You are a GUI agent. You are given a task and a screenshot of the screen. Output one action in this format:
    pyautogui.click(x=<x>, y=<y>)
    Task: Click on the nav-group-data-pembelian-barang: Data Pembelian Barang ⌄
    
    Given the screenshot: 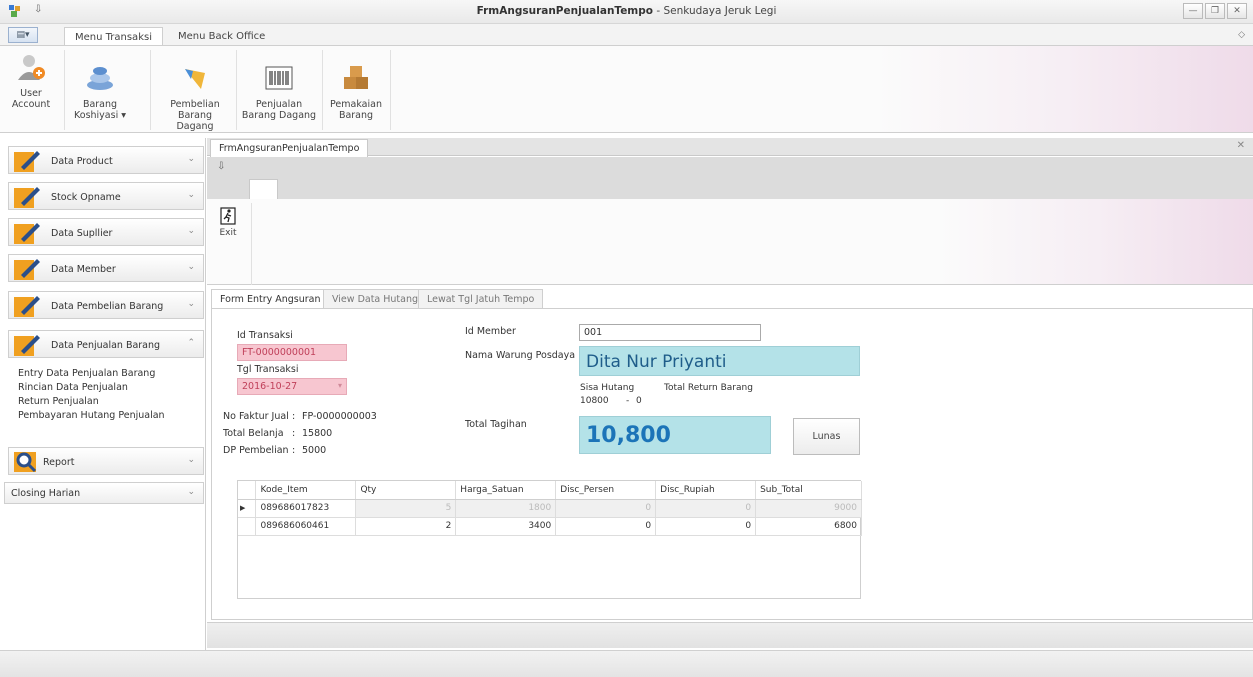 What is the action you would take?
    pyautogui.click(x=106, y=305)
    